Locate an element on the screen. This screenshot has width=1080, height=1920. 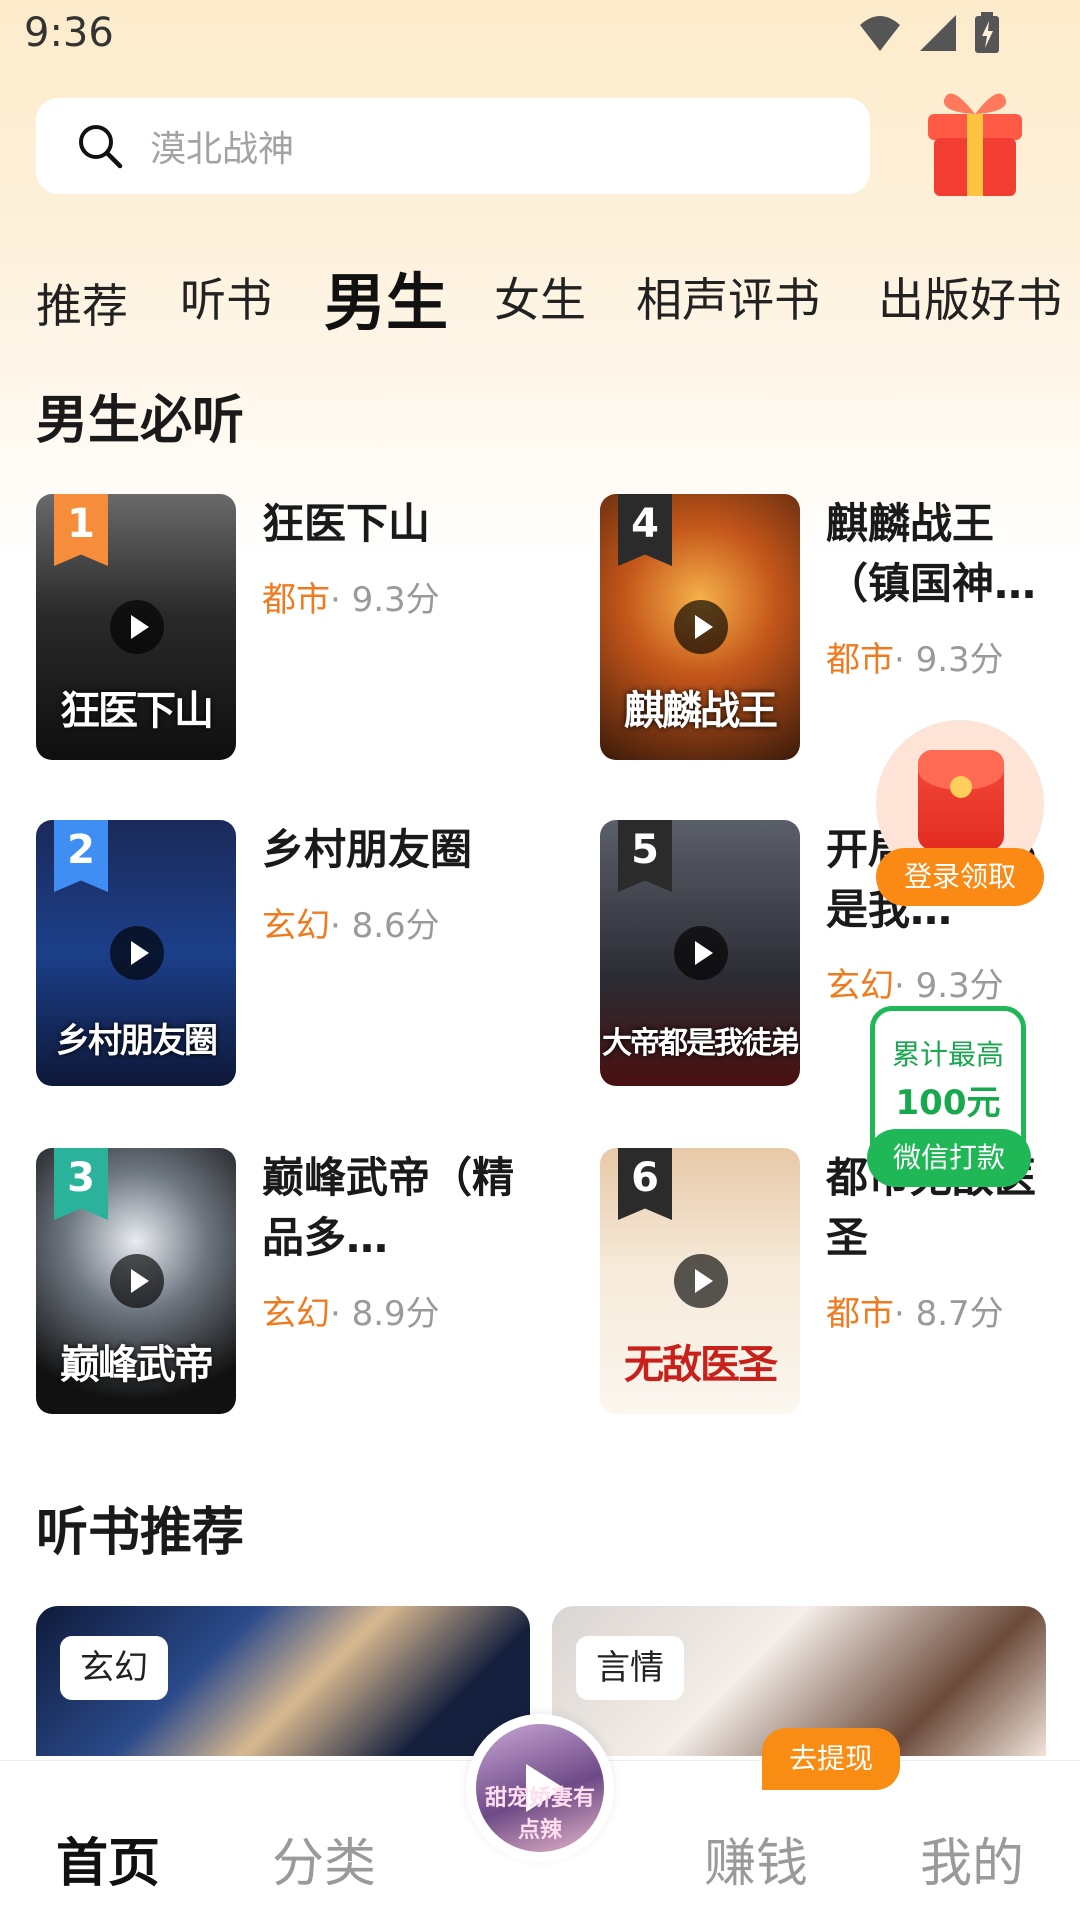
book-item: 3 巅峰武帝 巅峰武帝（精品多… 玄幻· 8.9分 is located at coordinates (296, 1283).